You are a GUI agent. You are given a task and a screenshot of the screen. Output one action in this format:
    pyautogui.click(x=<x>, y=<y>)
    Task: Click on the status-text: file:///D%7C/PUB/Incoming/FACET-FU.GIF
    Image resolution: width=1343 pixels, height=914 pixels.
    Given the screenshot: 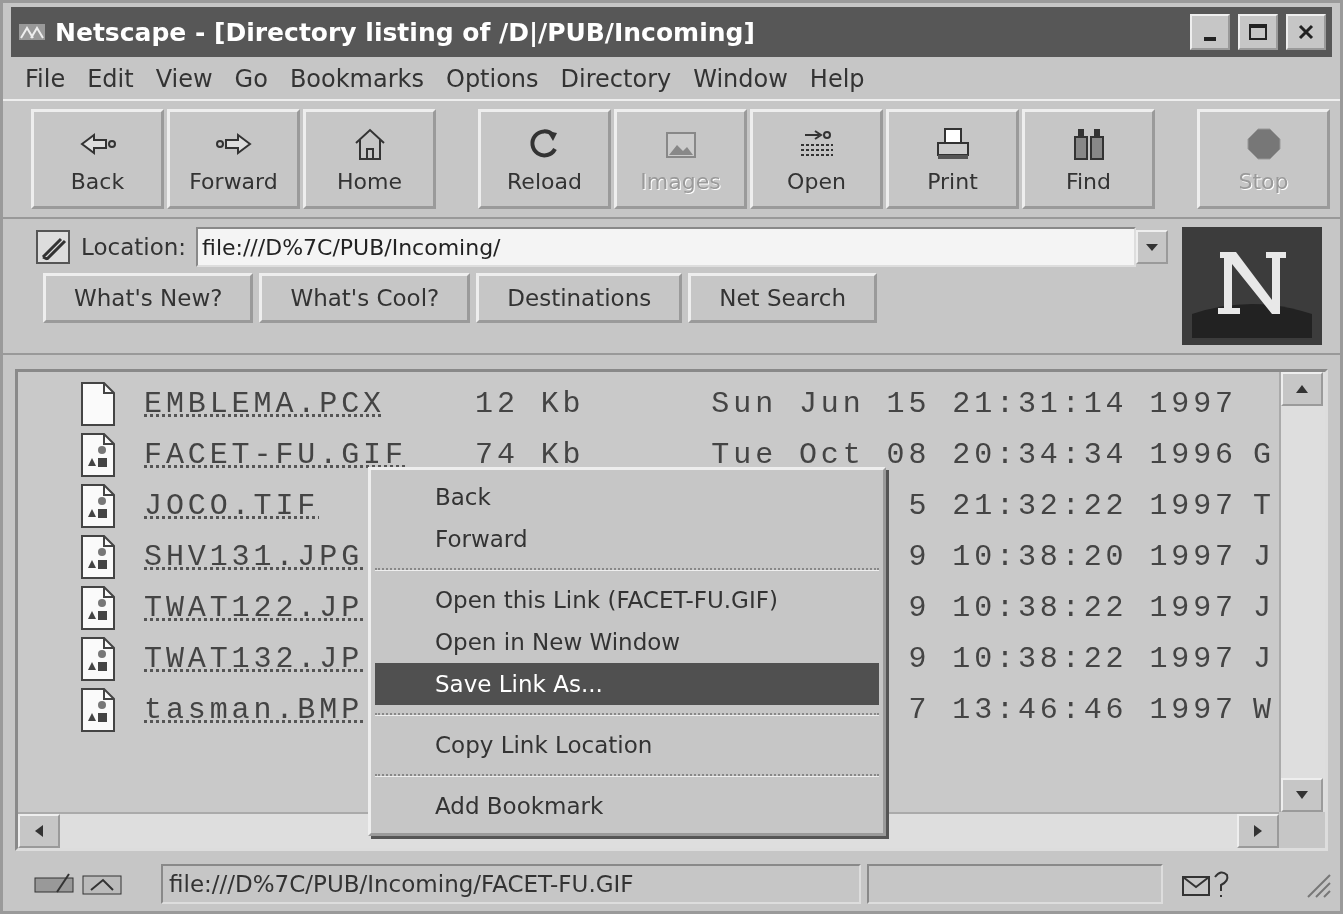 What is the action you would take?
    pyautogui.click(x=511, y=884)
    